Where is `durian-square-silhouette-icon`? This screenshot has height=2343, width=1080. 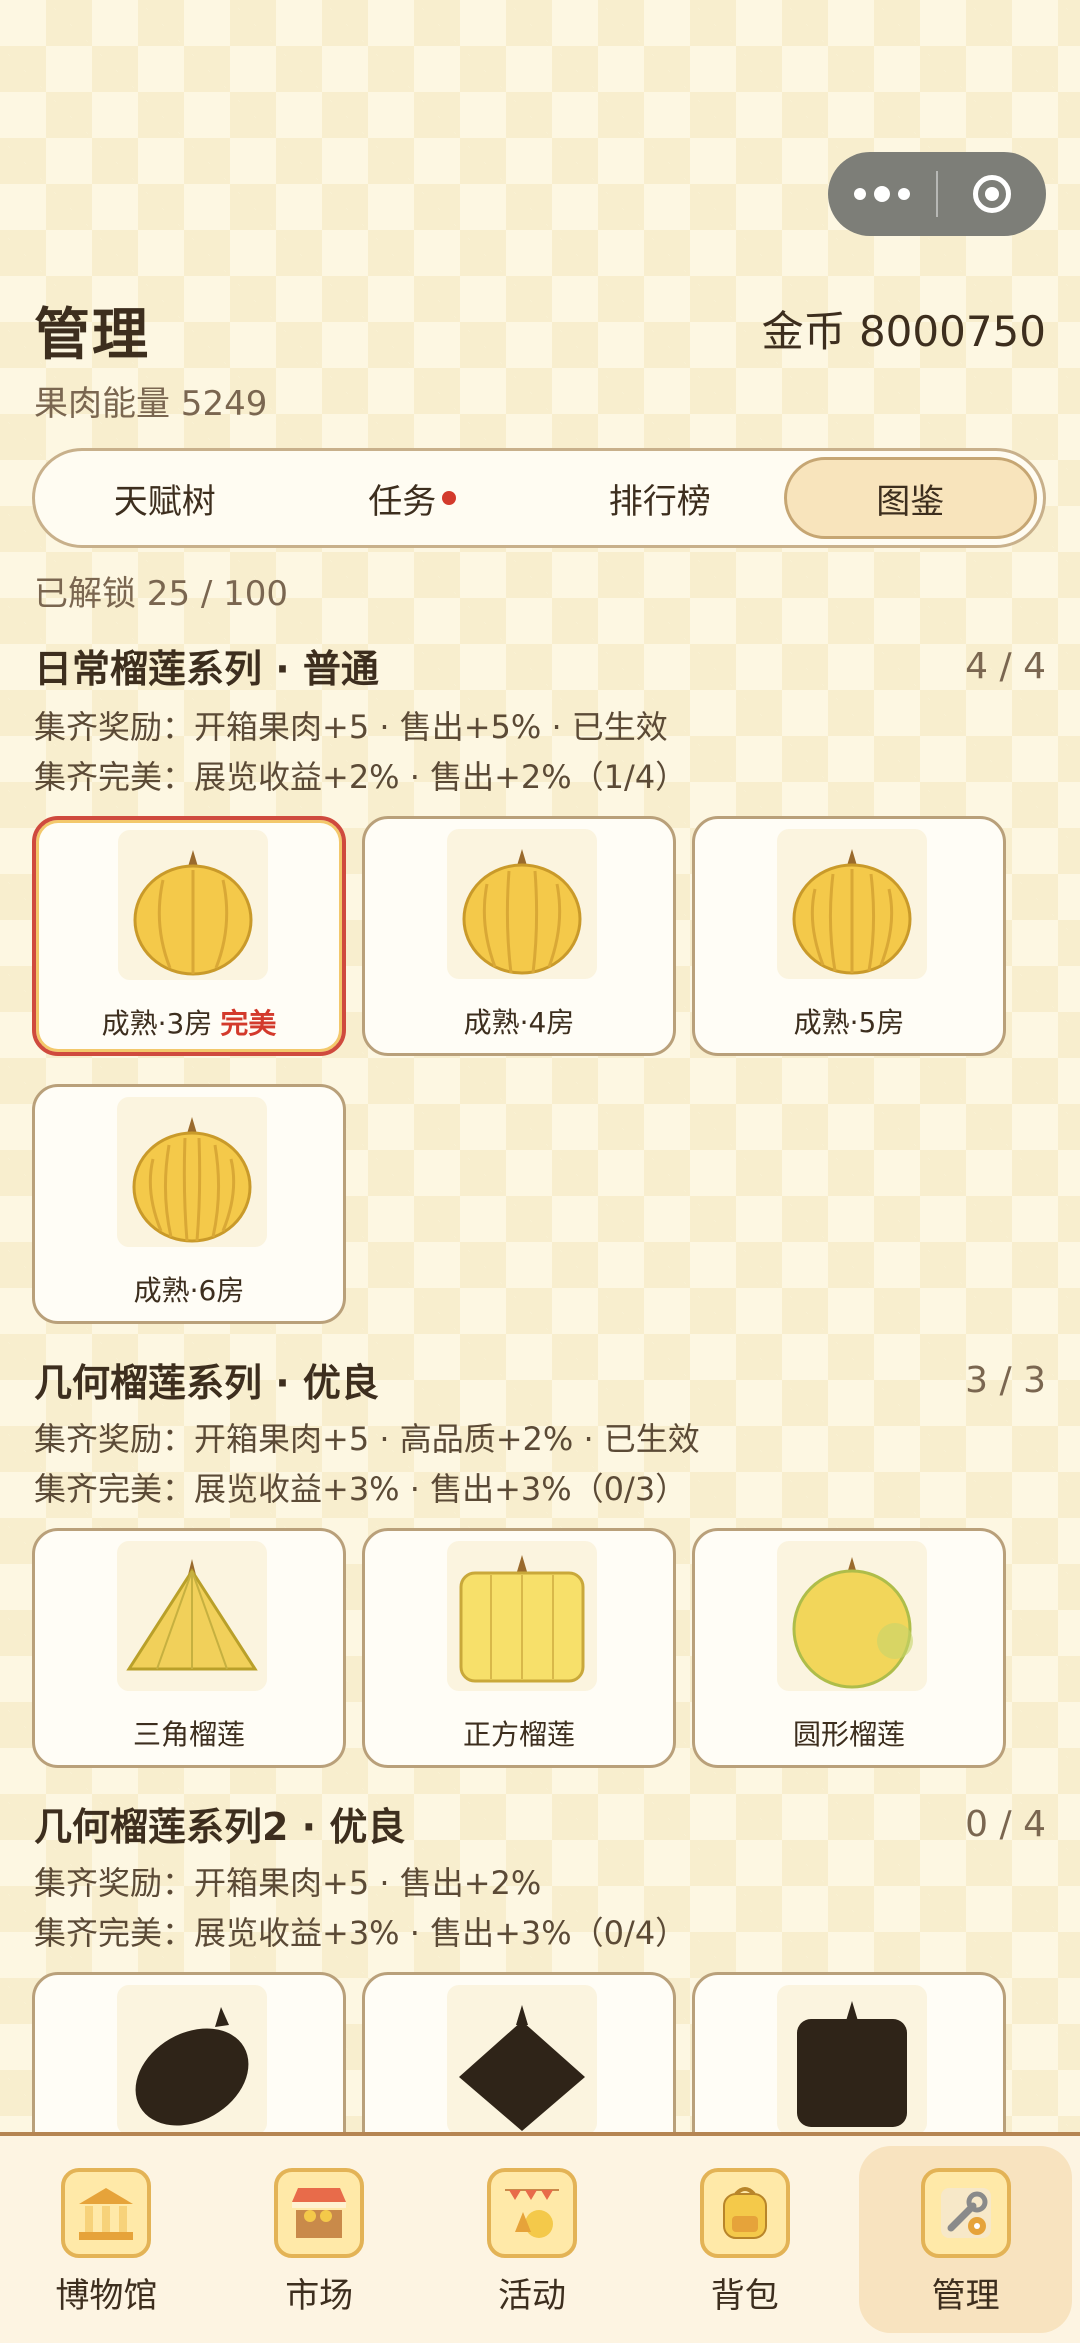 durian-square-silhouette-icon is located at coordinates (852, 2060).